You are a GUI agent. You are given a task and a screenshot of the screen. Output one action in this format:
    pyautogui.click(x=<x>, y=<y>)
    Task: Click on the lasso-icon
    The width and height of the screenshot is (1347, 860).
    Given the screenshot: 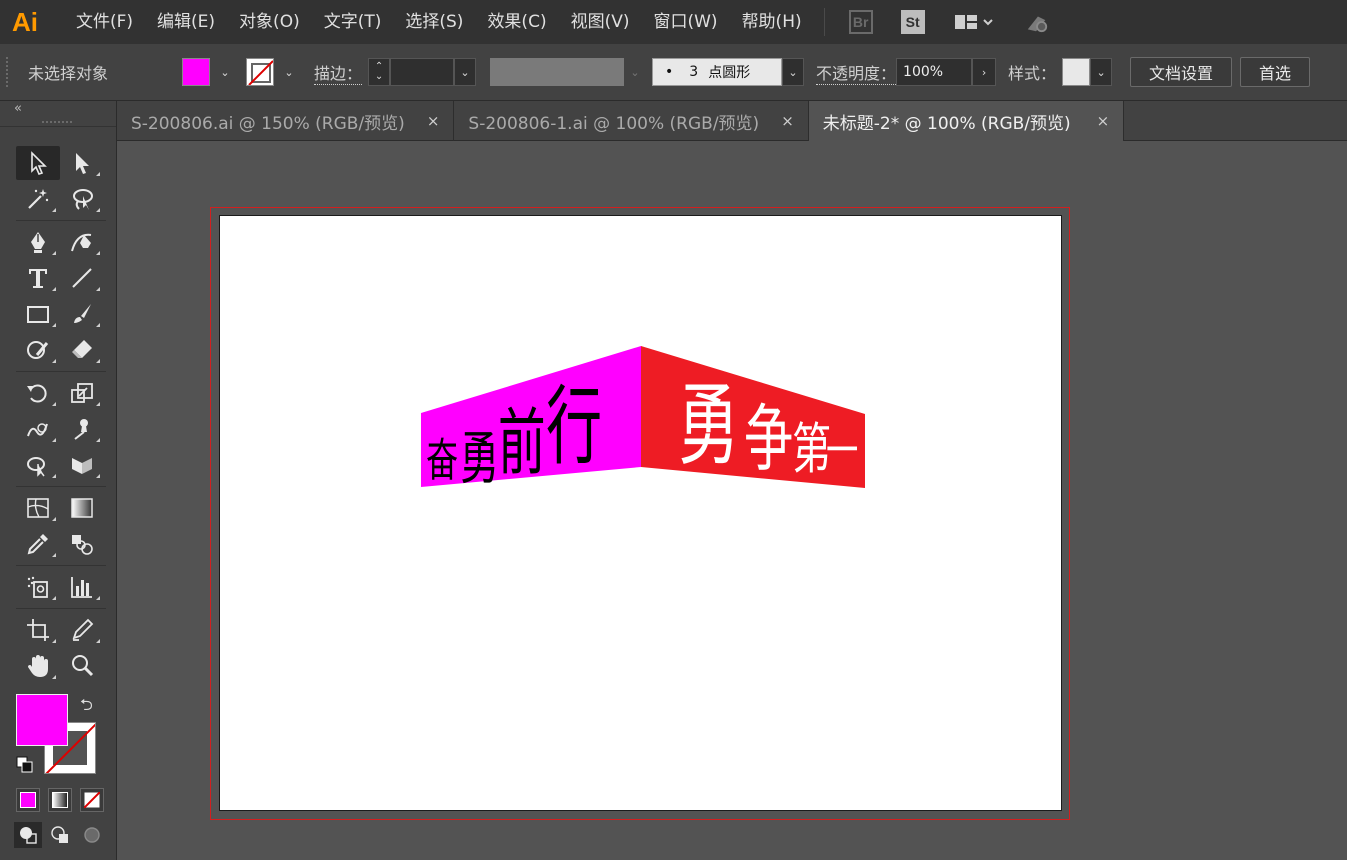 What is the action you would take?
    pyautogui.click(x=83, y=199)
    